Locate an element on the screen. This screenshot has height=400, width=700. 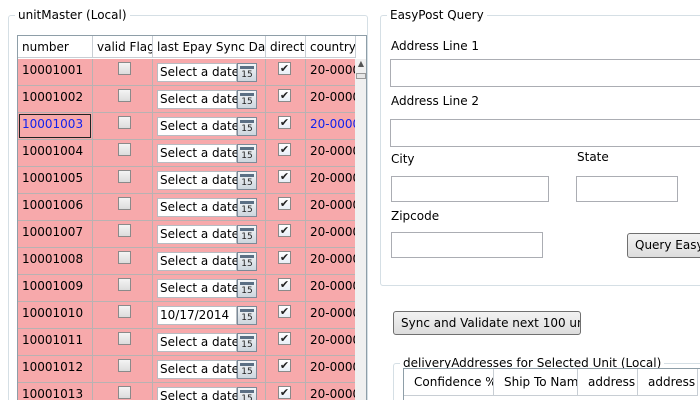
number-cell: 10001003 is located at coordinates (55, 126).